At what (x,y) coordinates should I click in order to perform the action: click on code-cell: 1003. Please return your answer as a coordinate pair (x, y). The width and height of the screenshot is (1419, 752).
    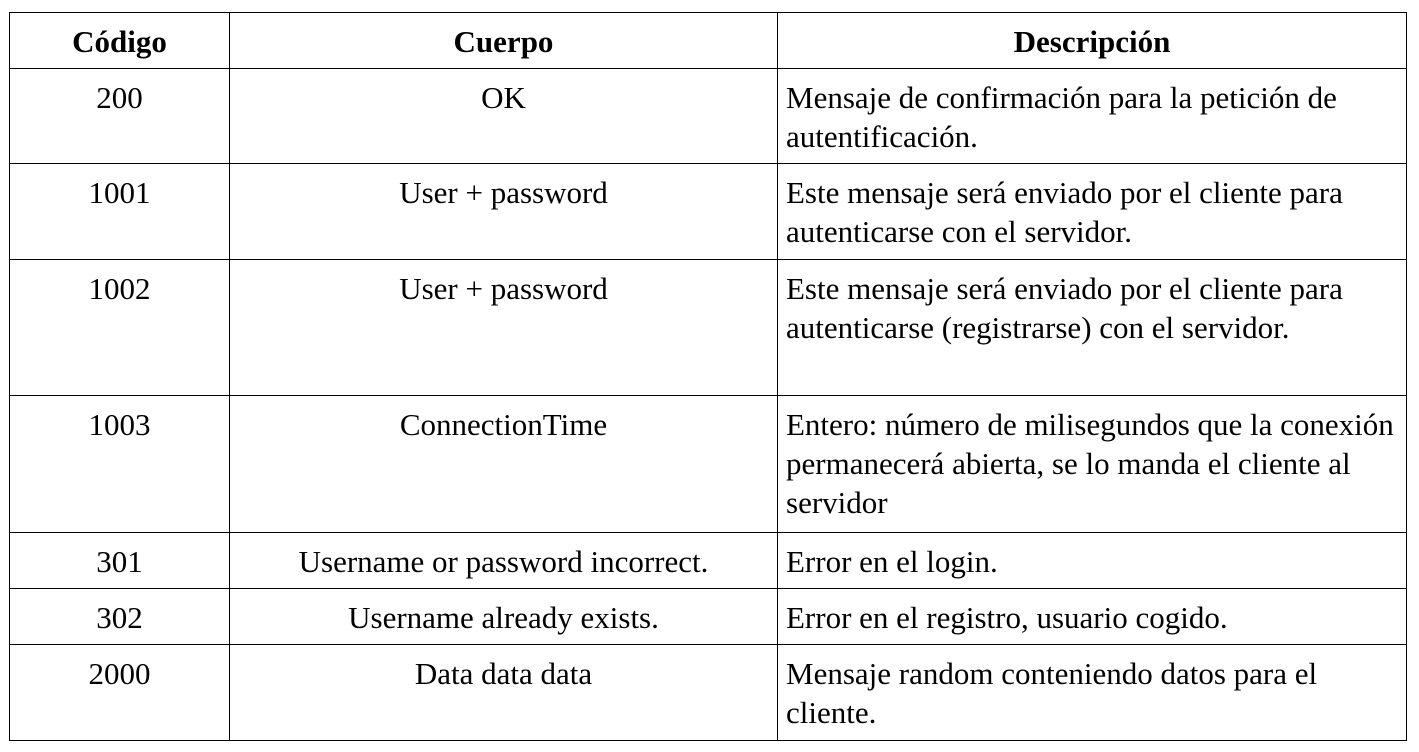
    Looking at the image, I should click on (119, 464).